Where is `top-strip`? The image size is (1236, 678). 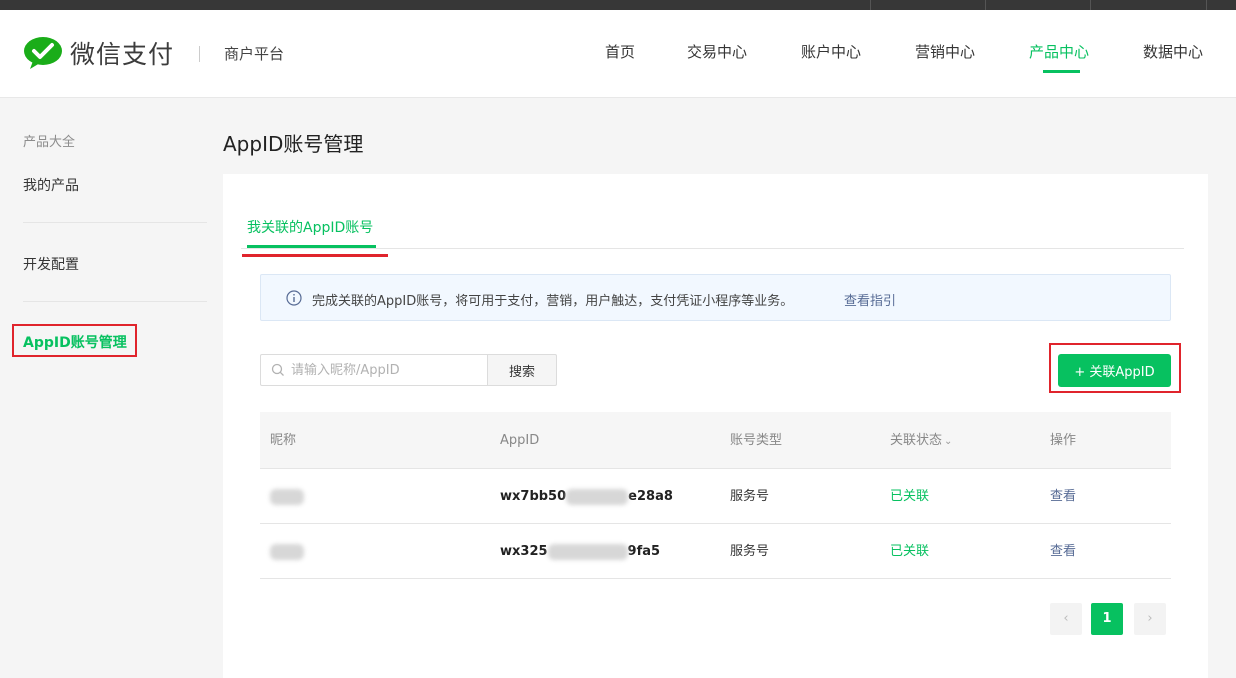 top-strip is located at coordinates (618, 5).